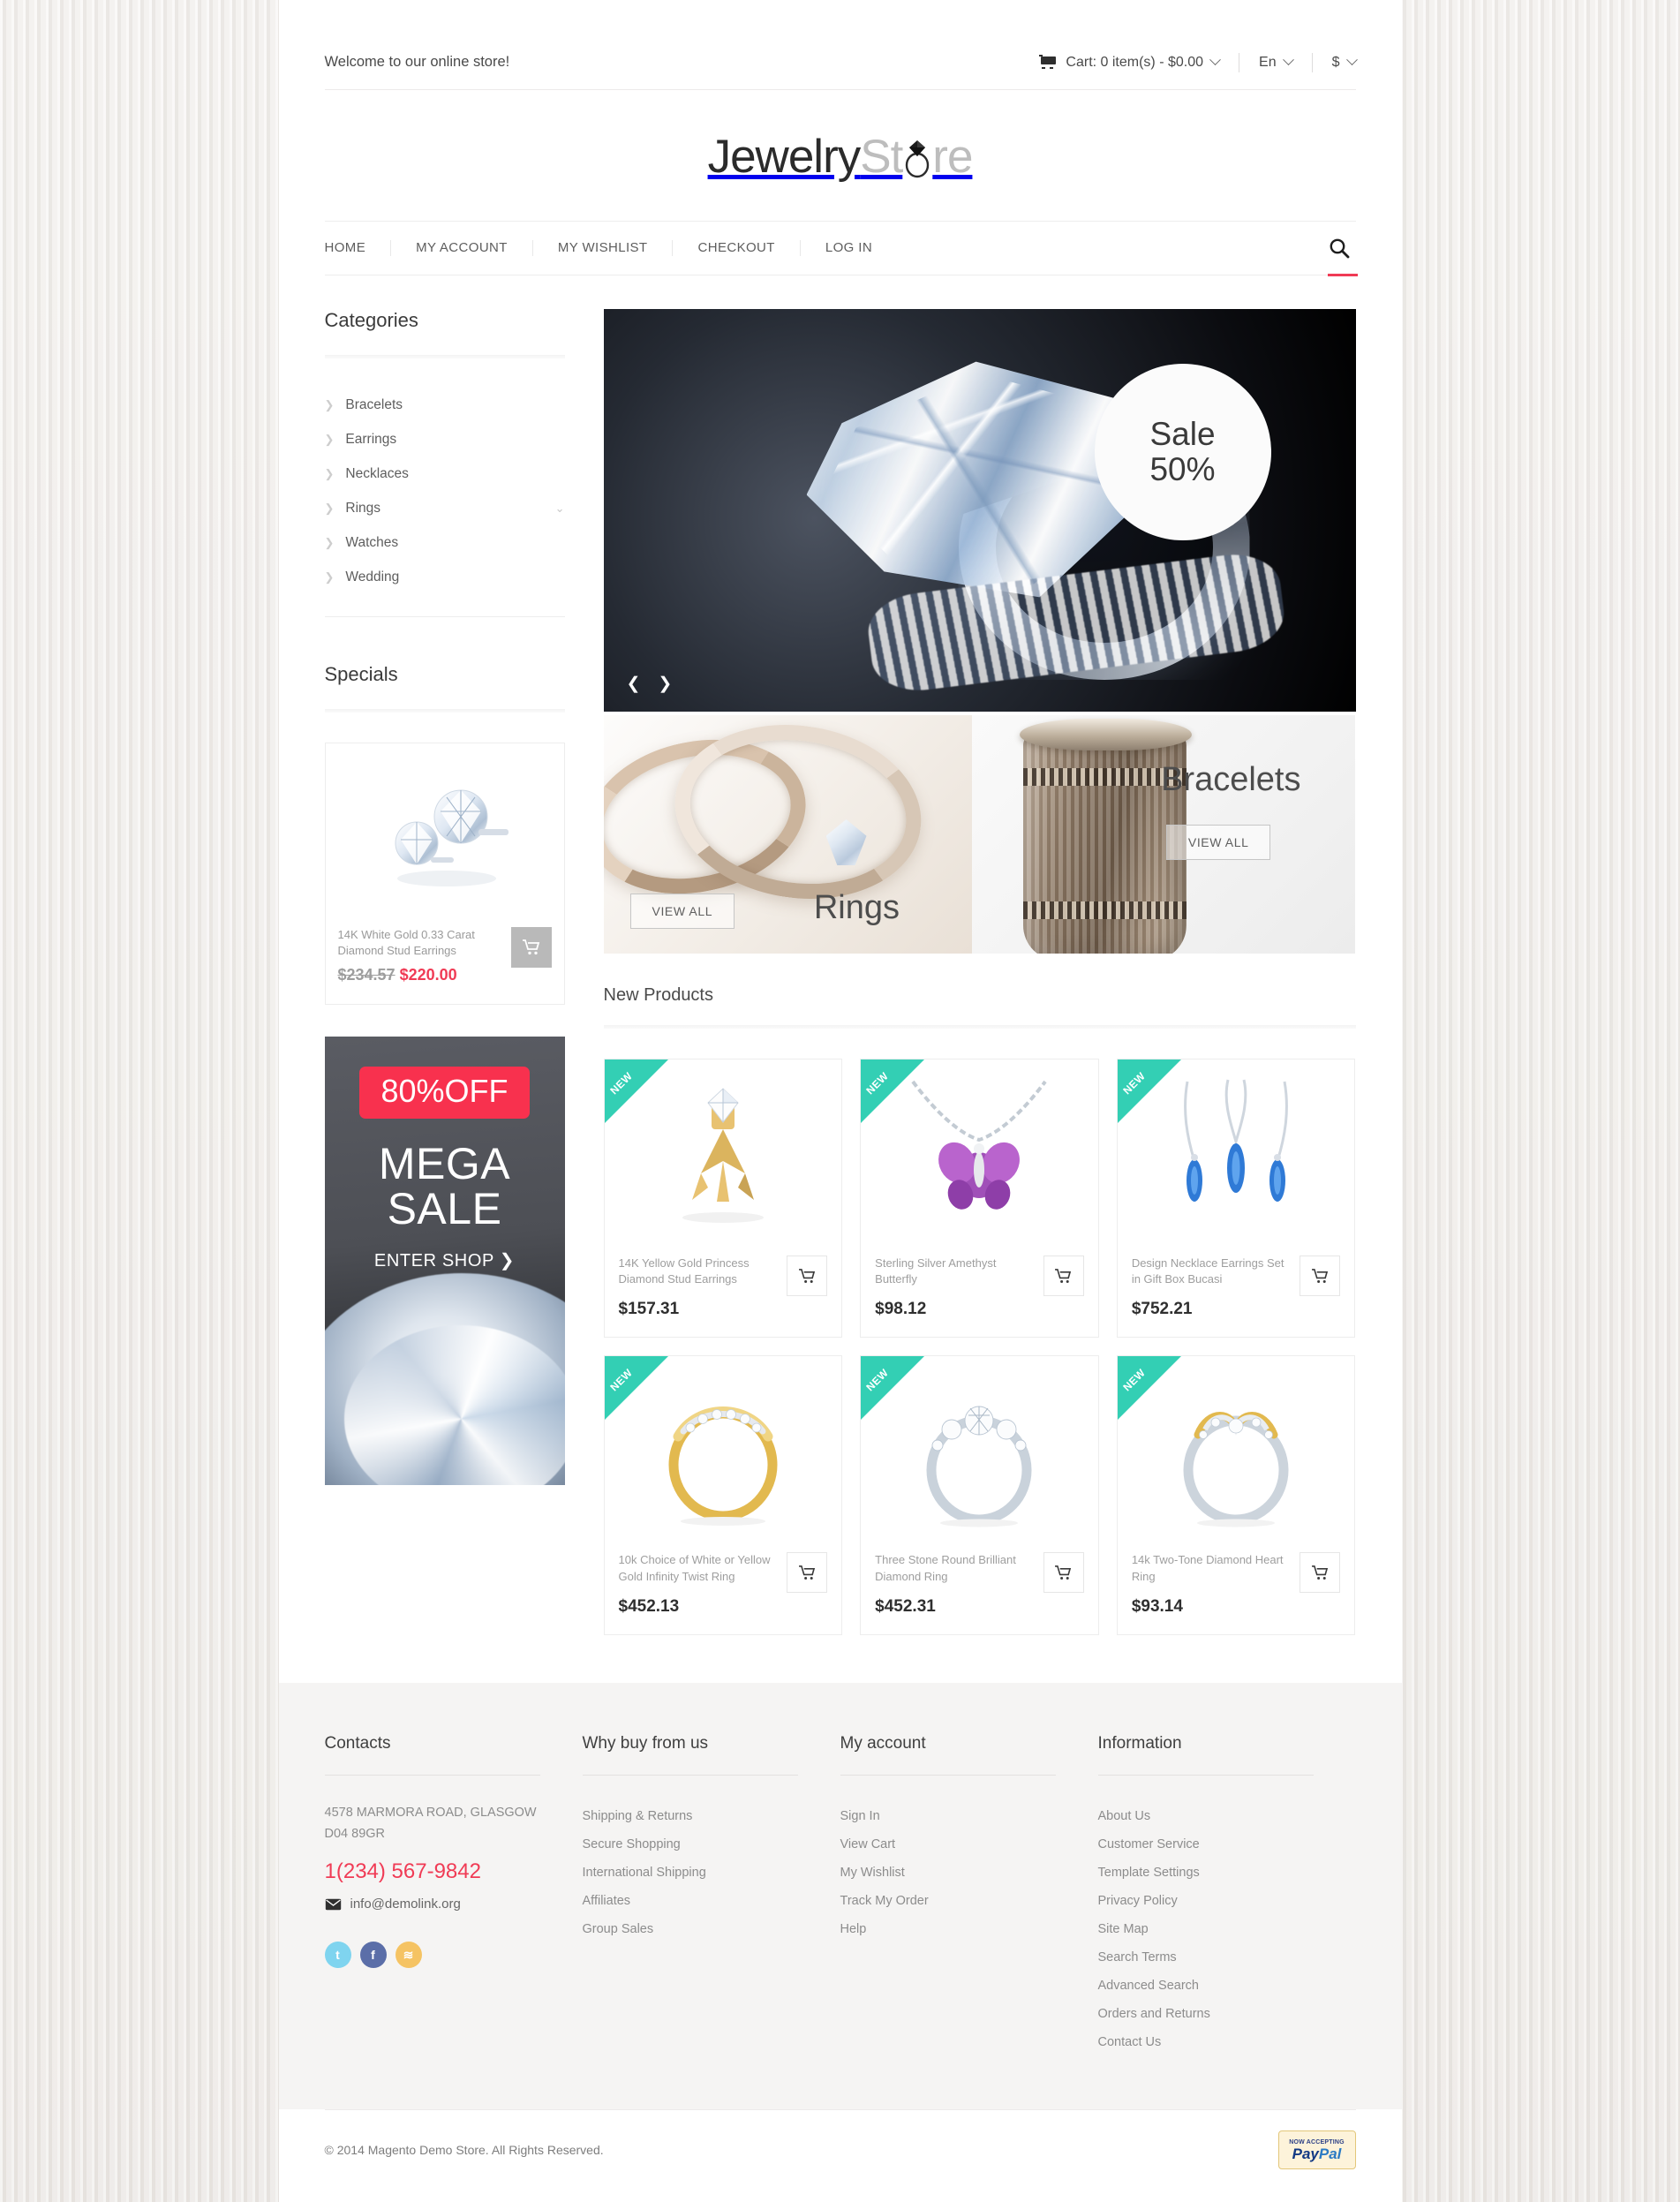 Image resolution: width=1680 pixels, height=2202 pixels. What do you see at coordinates (650, 684) in the screenshot?
I see `hero-navigation: ❮ ❯` at bounding box center [650, 684].